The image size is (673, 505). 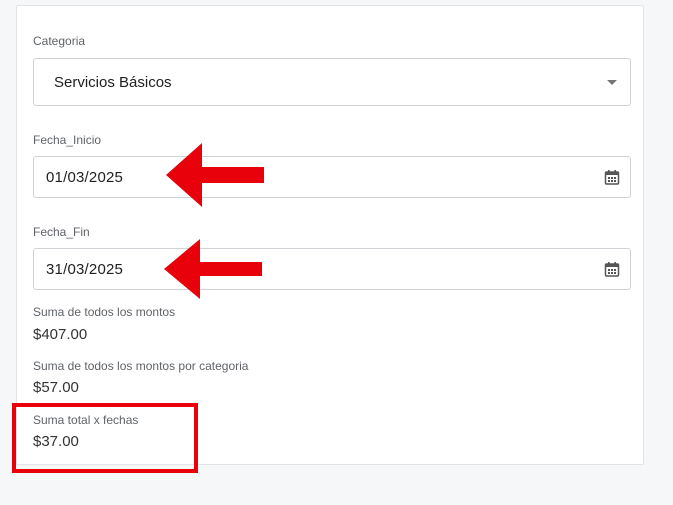 What do you see at coordinates (332, 269) in the screenshot?
I see `fecha-fin-input: 31/03/2025` at bounding box center [332, 269].